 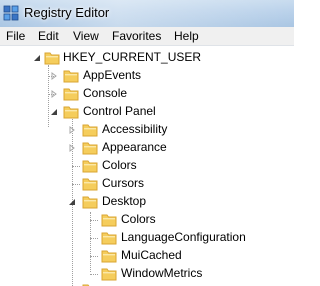 What do you see at coordinates (134, 147) in the screenshot?
I see `tree-node-label: Appearance` at bounding box center [134, 147].